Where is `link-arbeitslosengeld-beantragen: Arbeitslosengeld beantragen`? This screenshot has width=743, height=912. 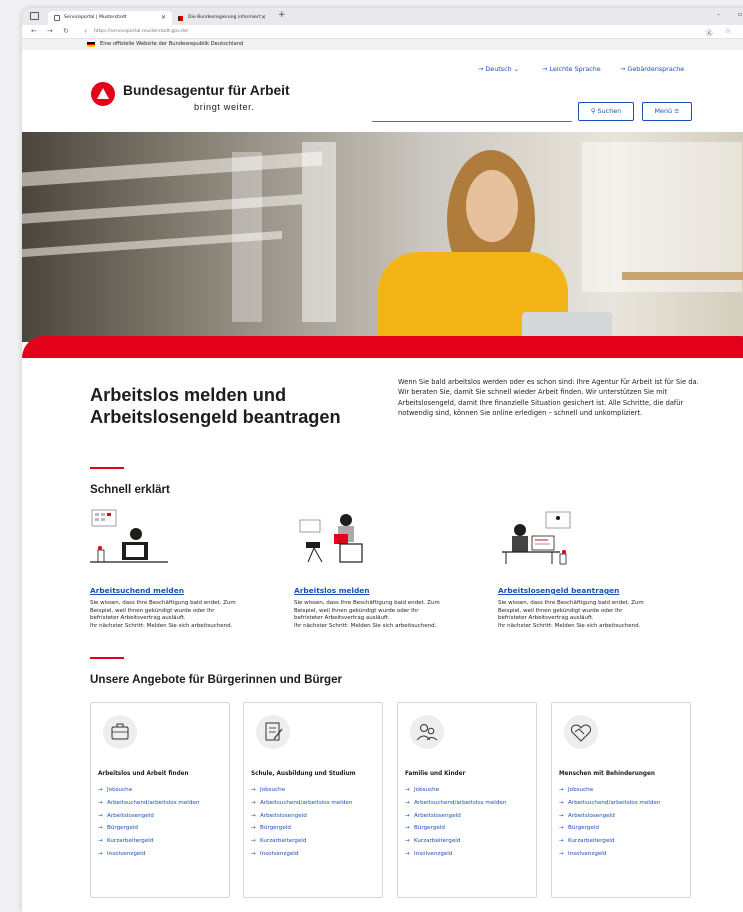 link-arbeitslosengeld-beantragen: Arbeitslosengeld beantragen is located at coordinates (594, 590).